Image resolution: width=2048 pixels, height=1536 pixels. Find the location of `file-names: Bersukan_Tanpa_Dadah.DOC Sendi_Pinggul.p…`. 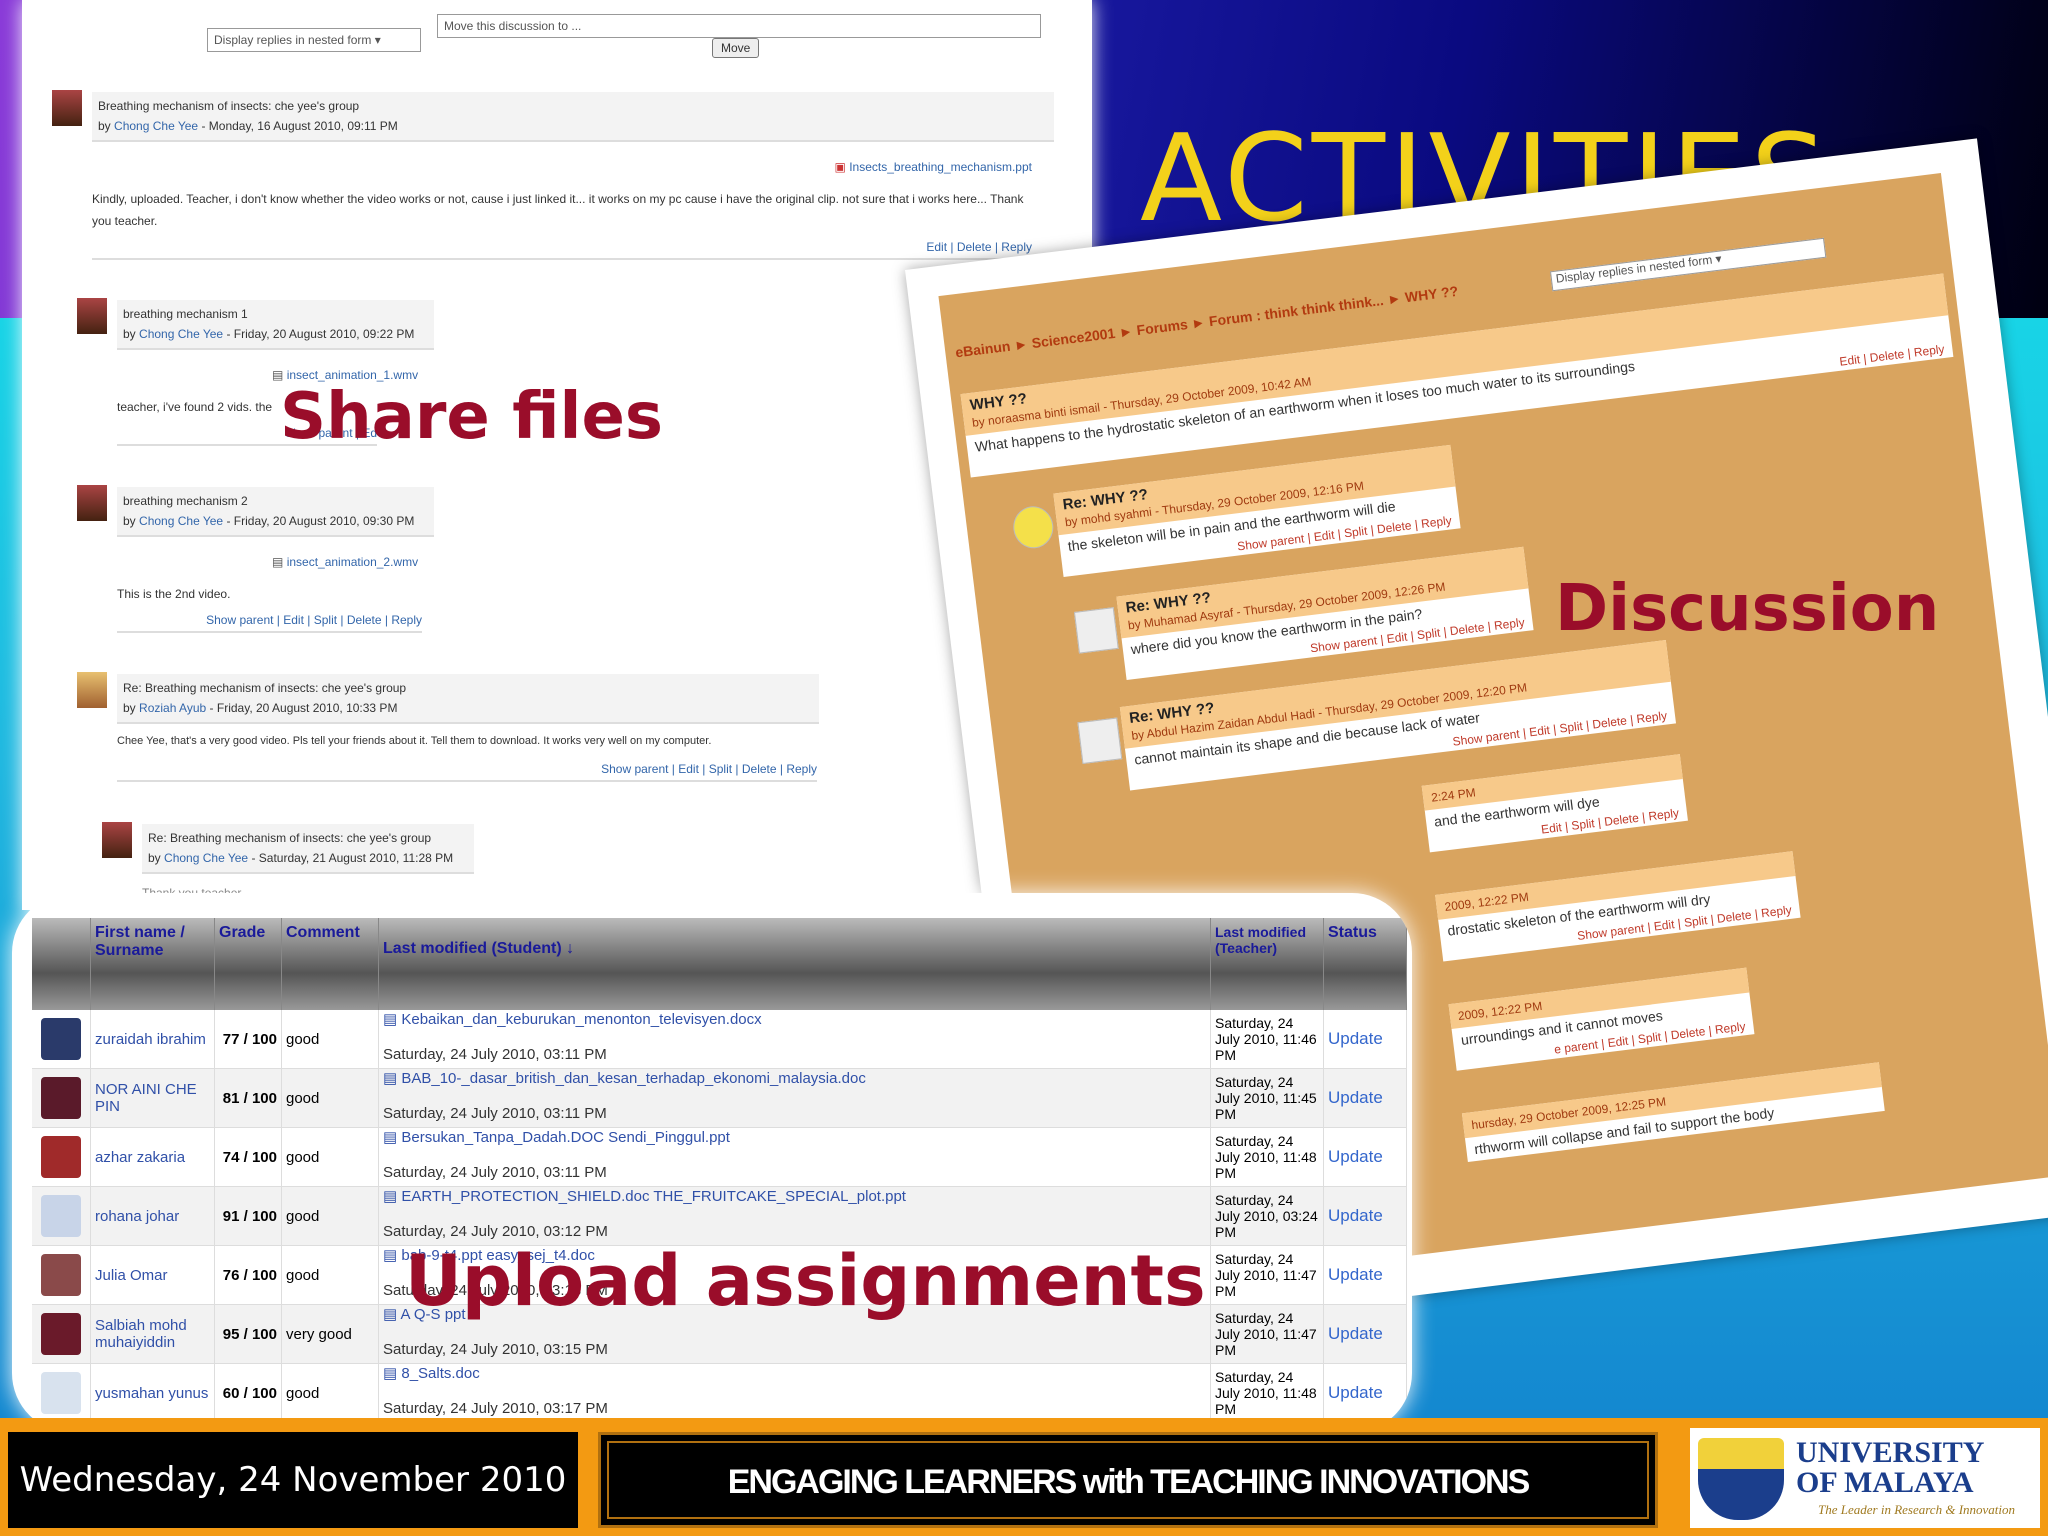

file-names: Bersukan_Tanpa_Dadah.DOC Sendi_Pinggul.p… is located at coordinates (565, 1137).